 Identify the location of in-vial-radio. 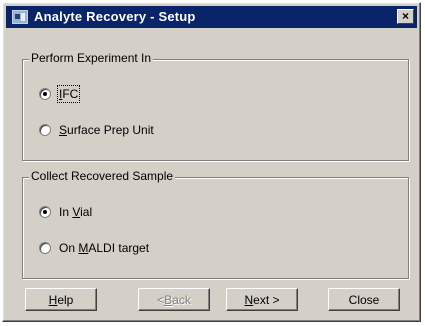
(45, 212).